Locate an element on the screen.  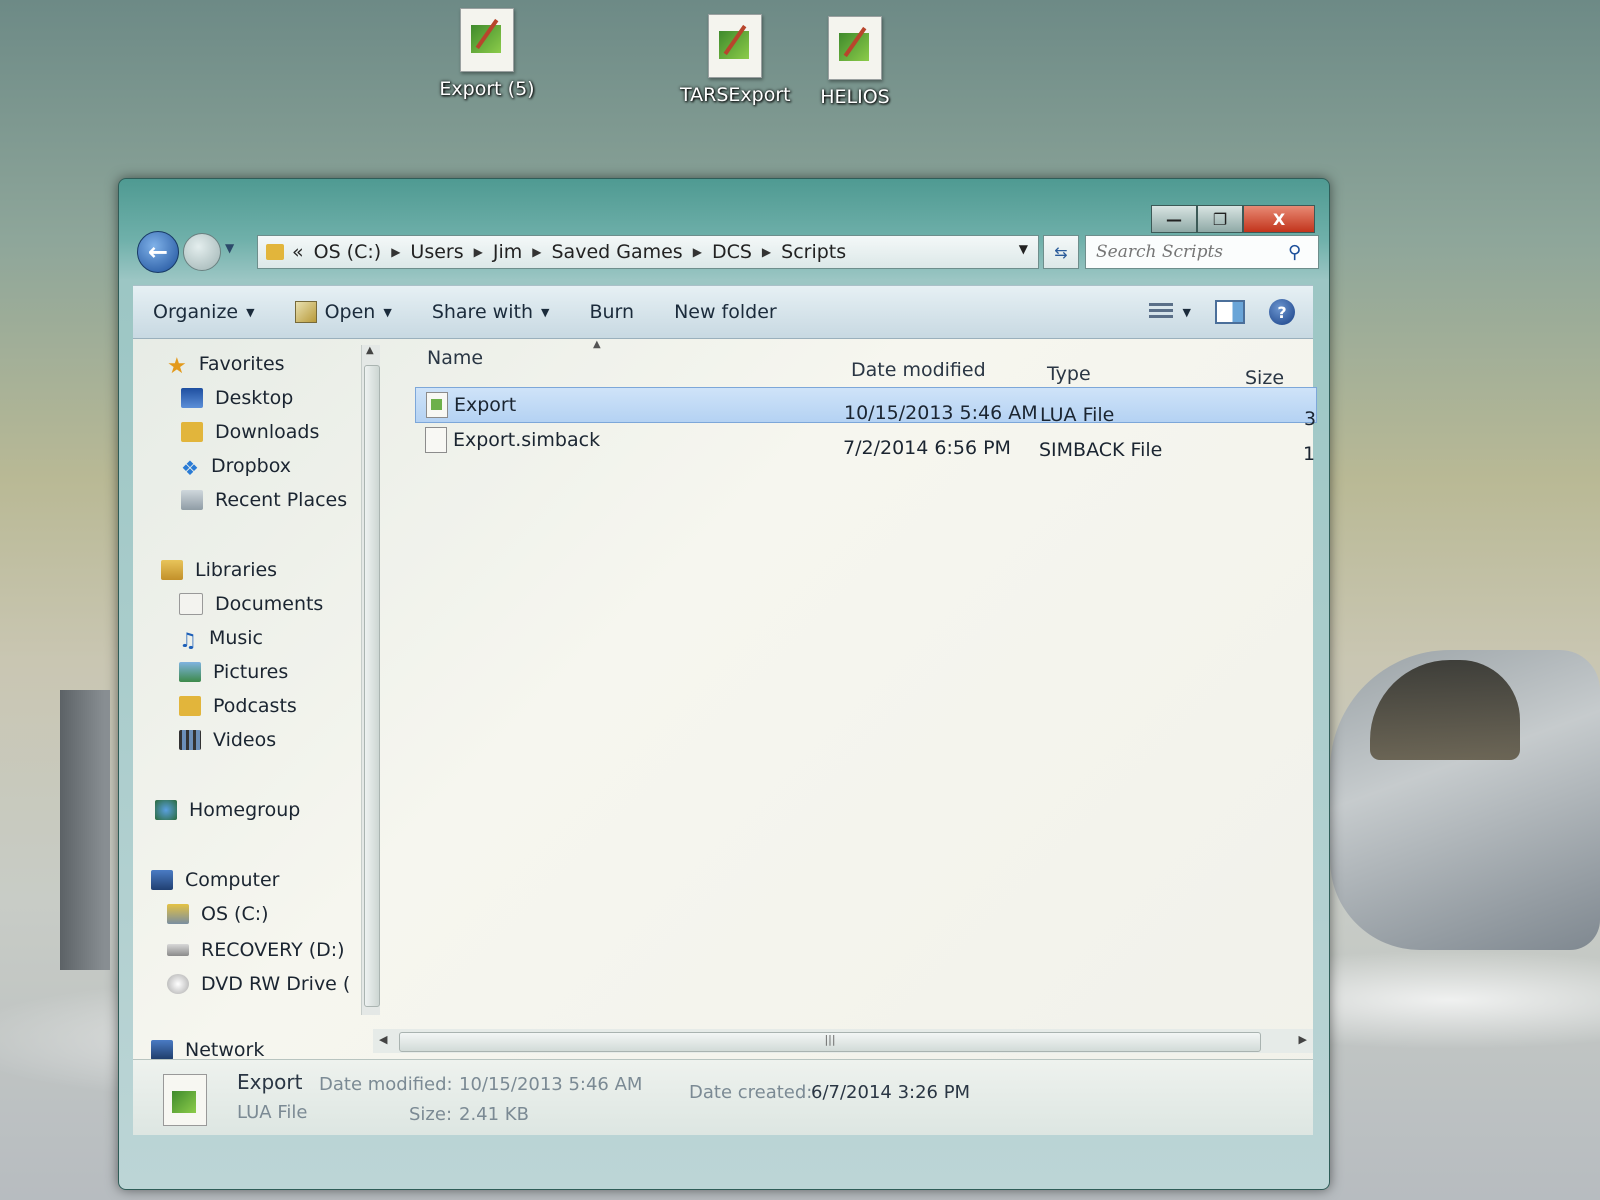
breadcrumb-dcs: DCS is located at coordinates (732, 252).